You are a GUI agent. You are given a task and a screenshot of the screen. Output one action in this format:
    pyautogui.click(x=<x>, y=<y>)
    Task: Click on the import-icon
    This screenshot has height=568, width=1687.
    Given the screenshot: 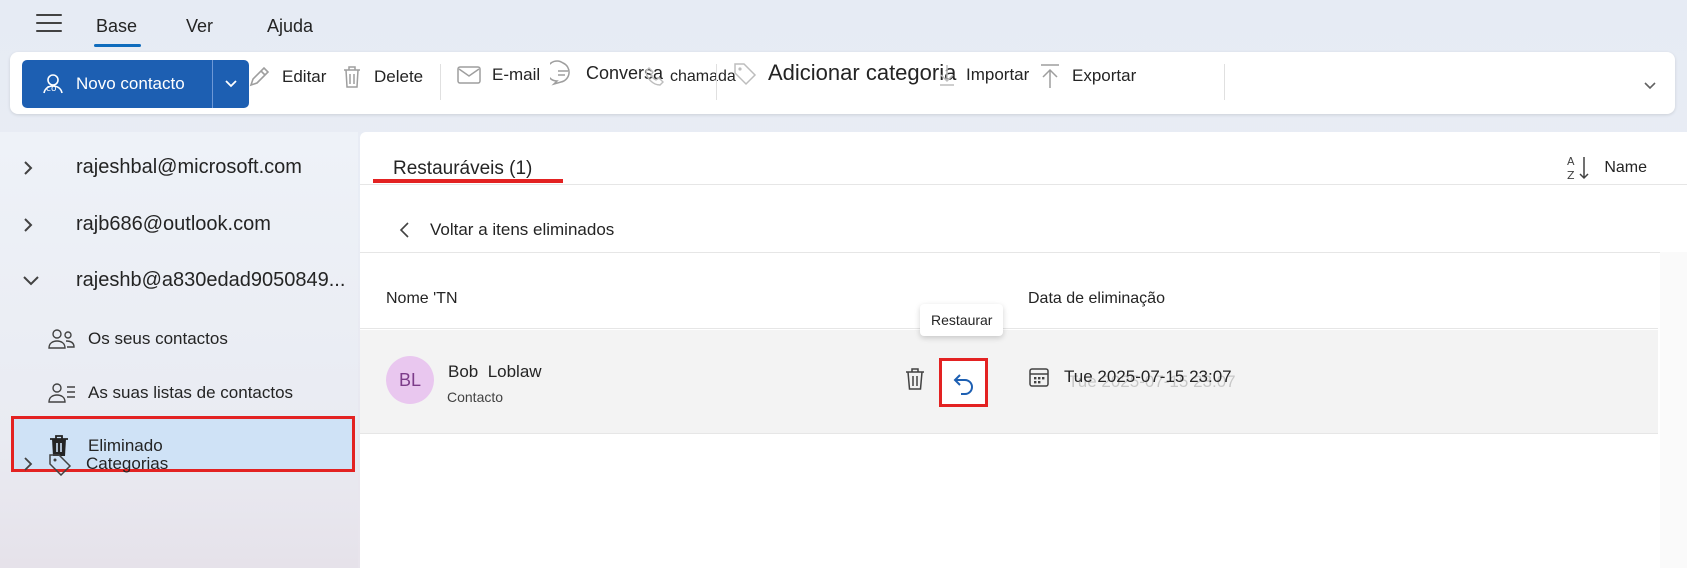 What is the action you would take?
    pyautogui.click(x=947, y=75)
    